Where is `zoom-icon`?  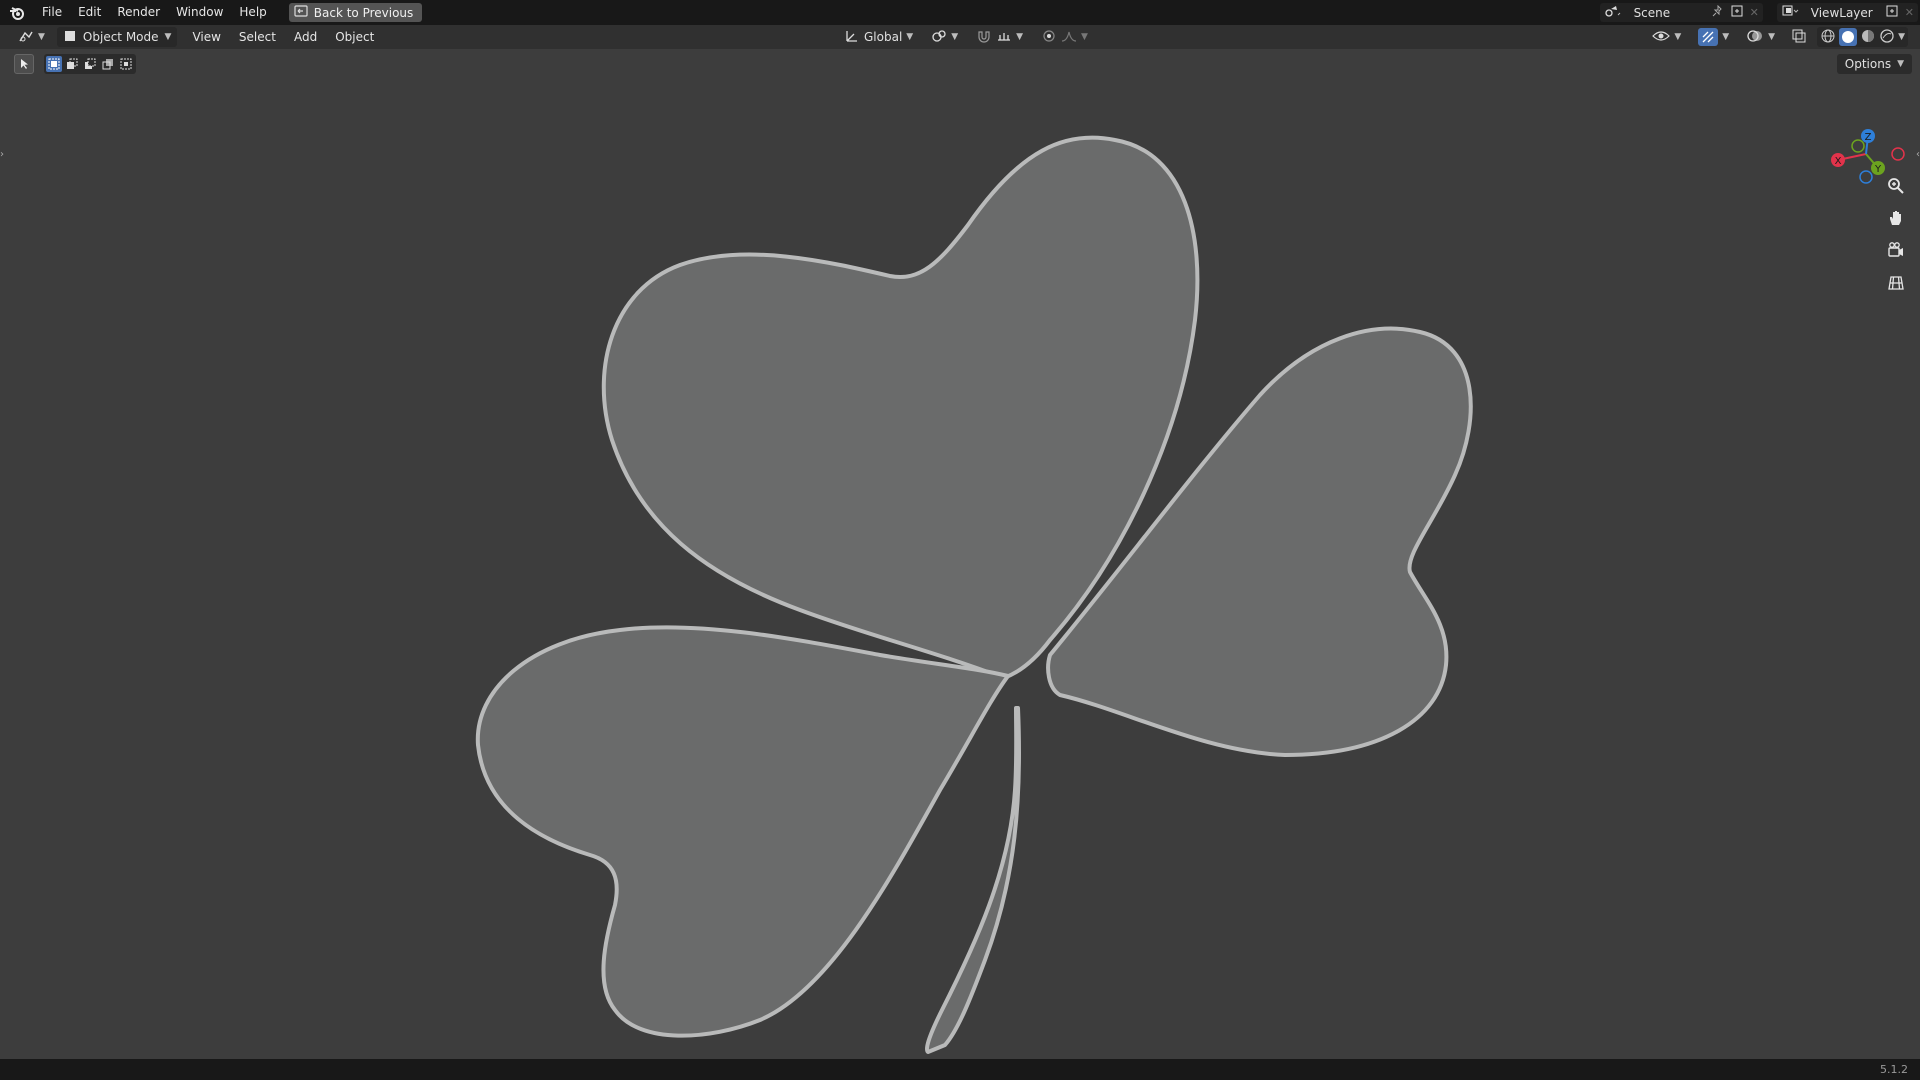 zoom-icon is located at coordinates (1896, 186).